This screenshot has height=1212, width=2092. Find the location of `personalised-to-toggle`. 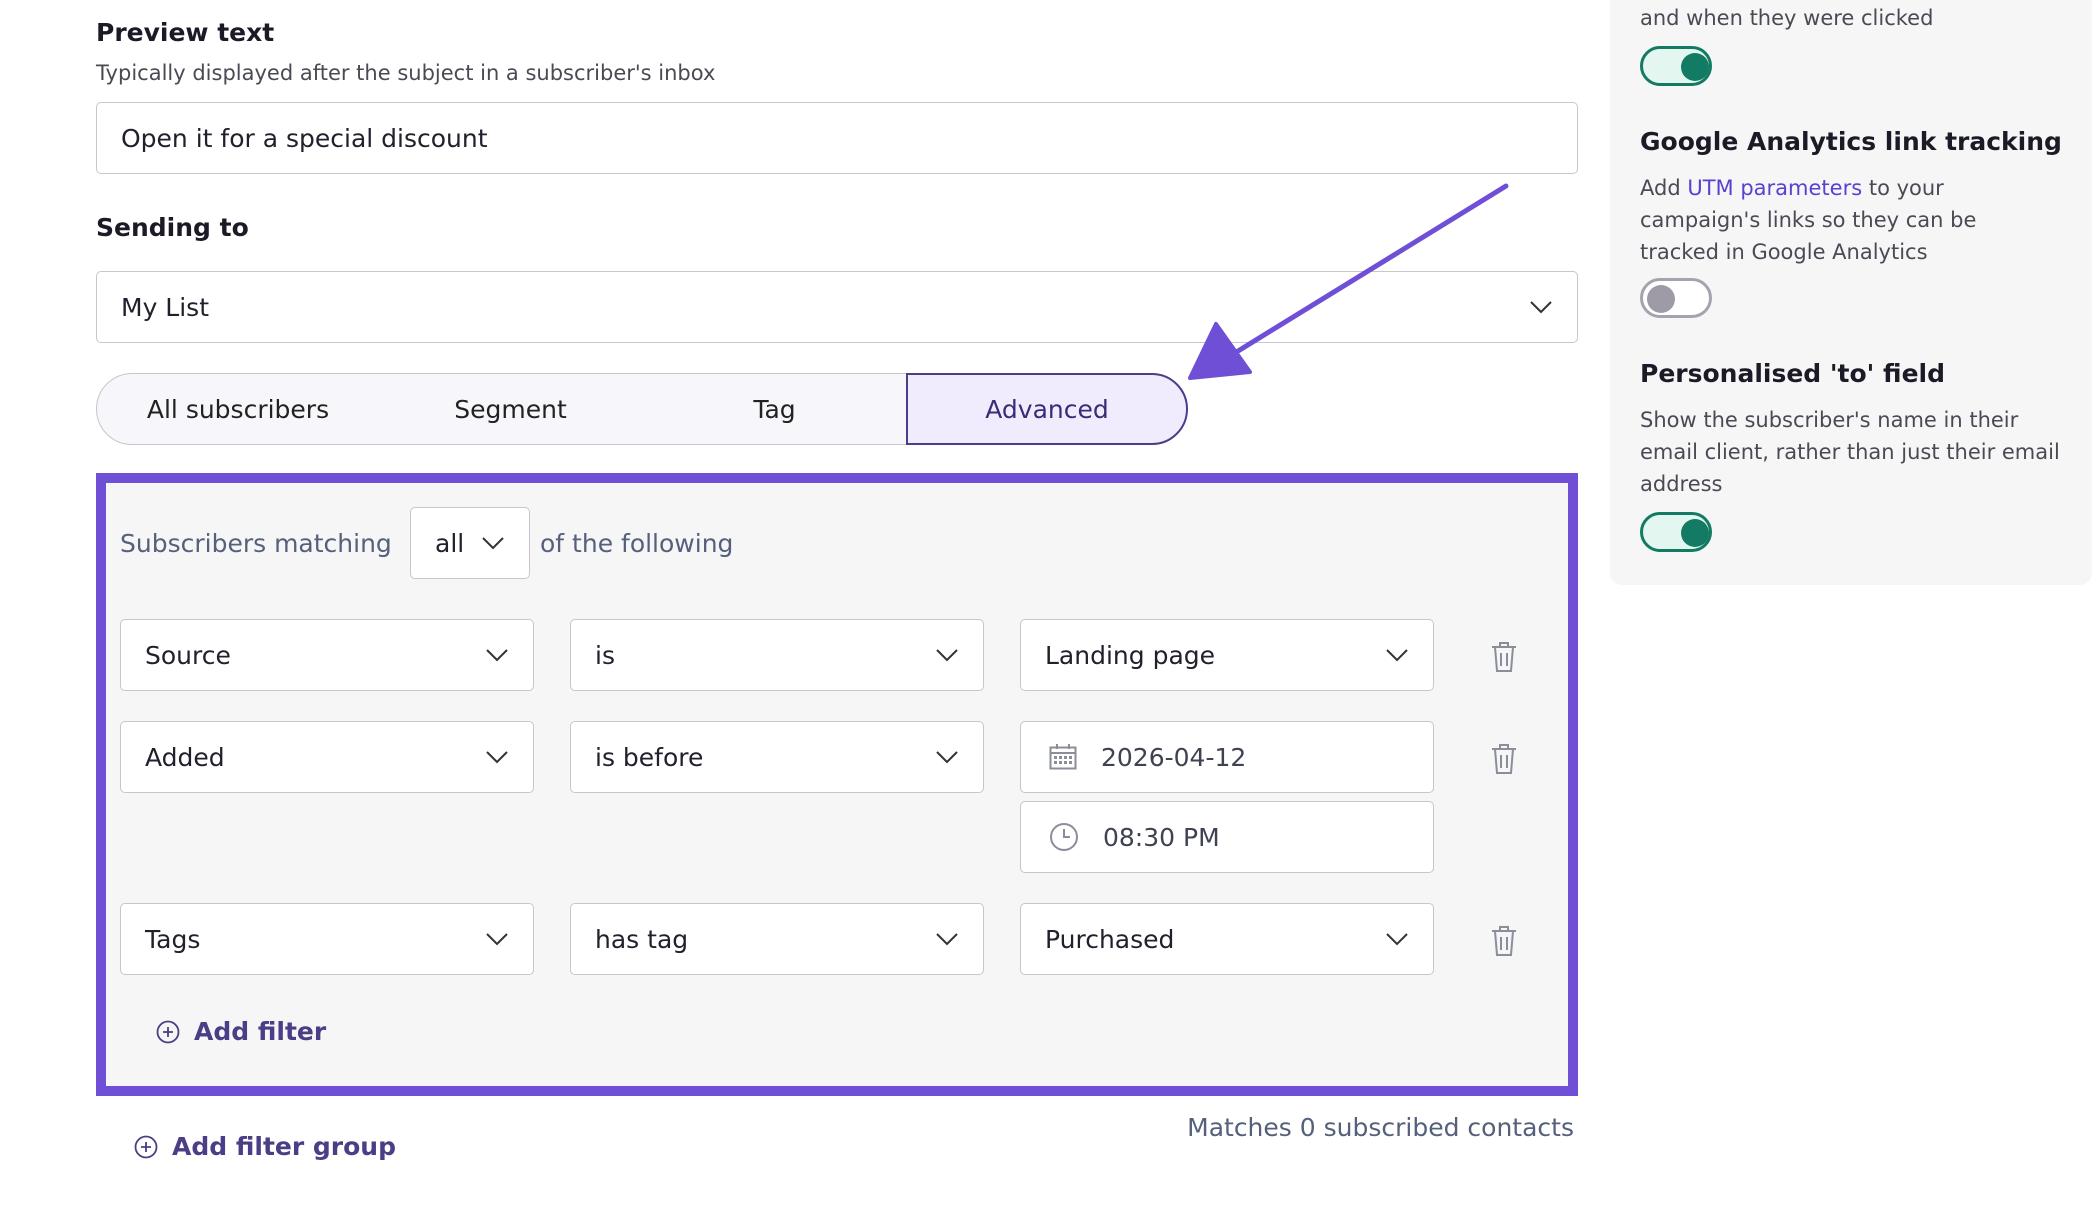

personalised-to-toggle is located at coordinates (1676, 532).